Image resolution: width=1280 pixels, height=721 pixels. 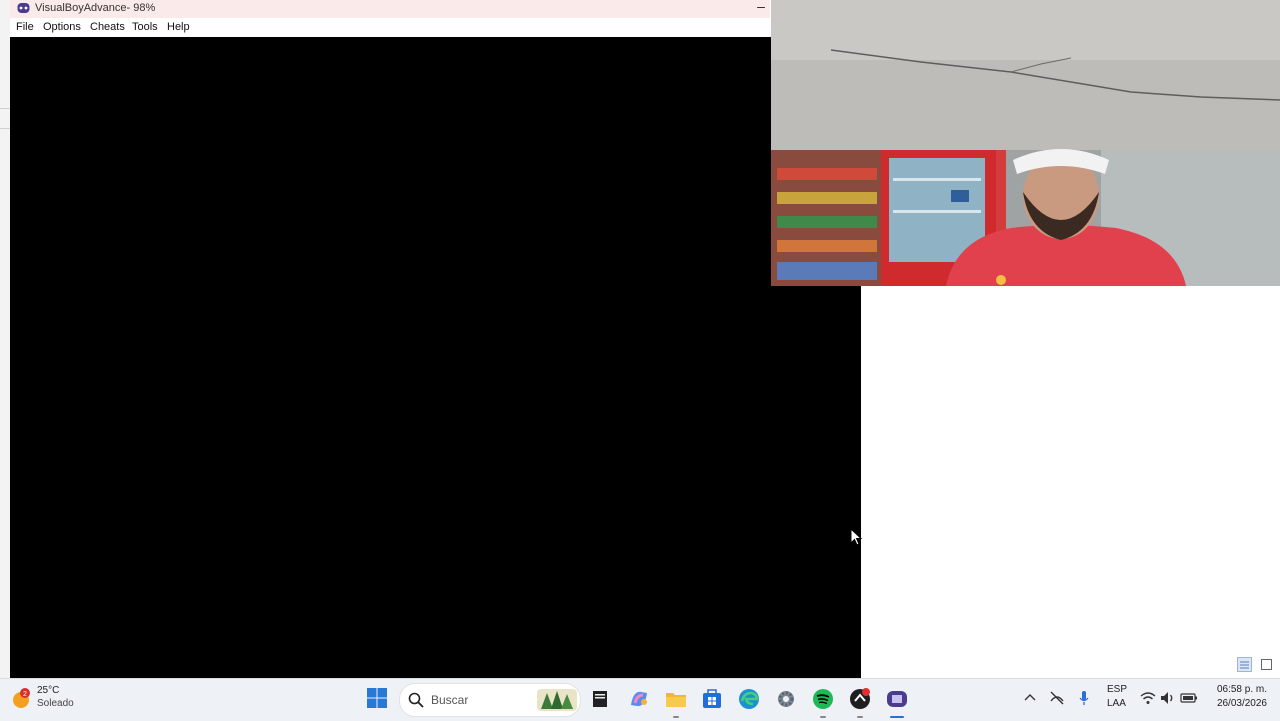 What do you see at coordinates (897, 699) in the screenshot?
I see `visualboyadvance-icon` at bounding box center [897, 699].